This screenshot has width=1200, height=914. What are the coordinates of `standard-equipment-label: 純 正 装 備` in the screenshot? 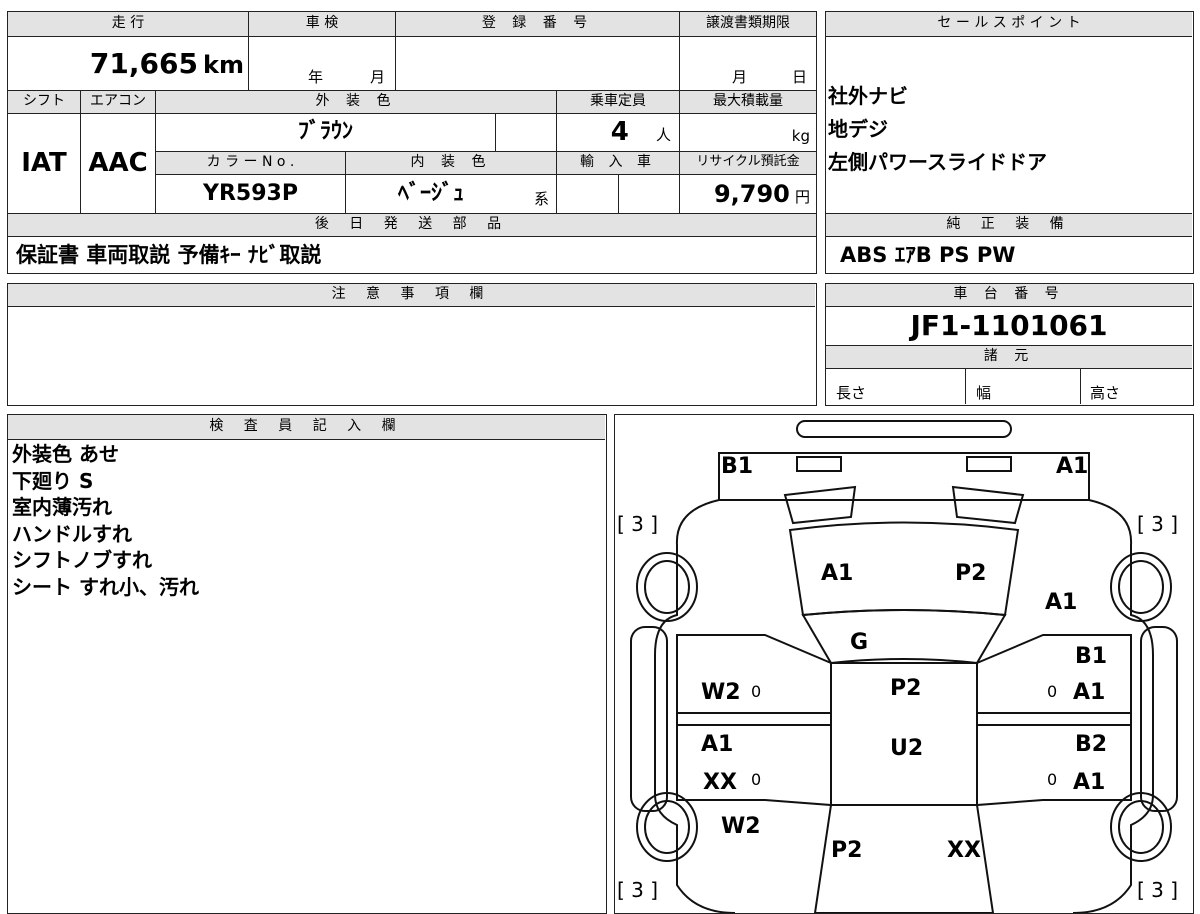 It's located at (1009, 225).